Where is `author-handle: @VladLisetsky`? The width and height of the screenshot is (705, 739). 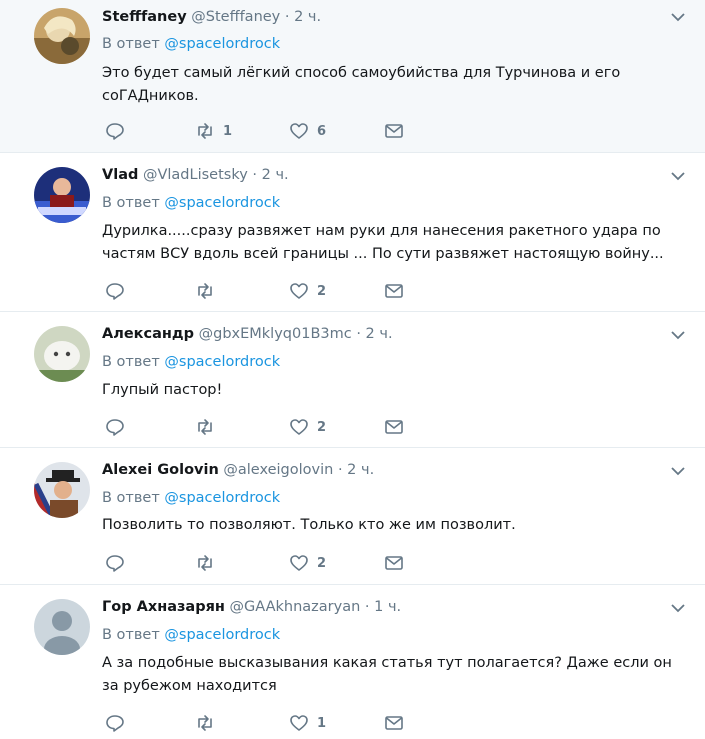 author-handle: @VladLisetsky is located at coordinates (195, 175).